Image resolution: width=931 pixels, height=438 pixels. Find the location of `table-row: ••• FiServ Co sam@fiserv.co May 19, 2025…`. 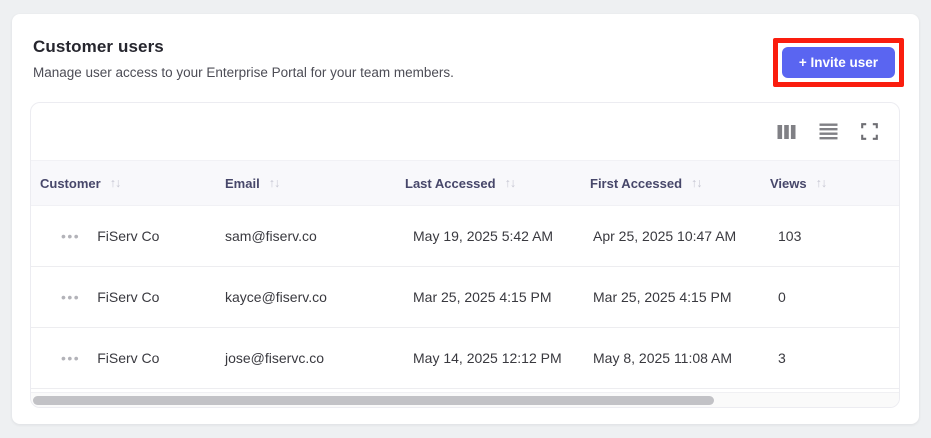

table-row: ••• FiServ Co sam@fiserv.co May 19, 2025… is located at coordinates (465, 236).